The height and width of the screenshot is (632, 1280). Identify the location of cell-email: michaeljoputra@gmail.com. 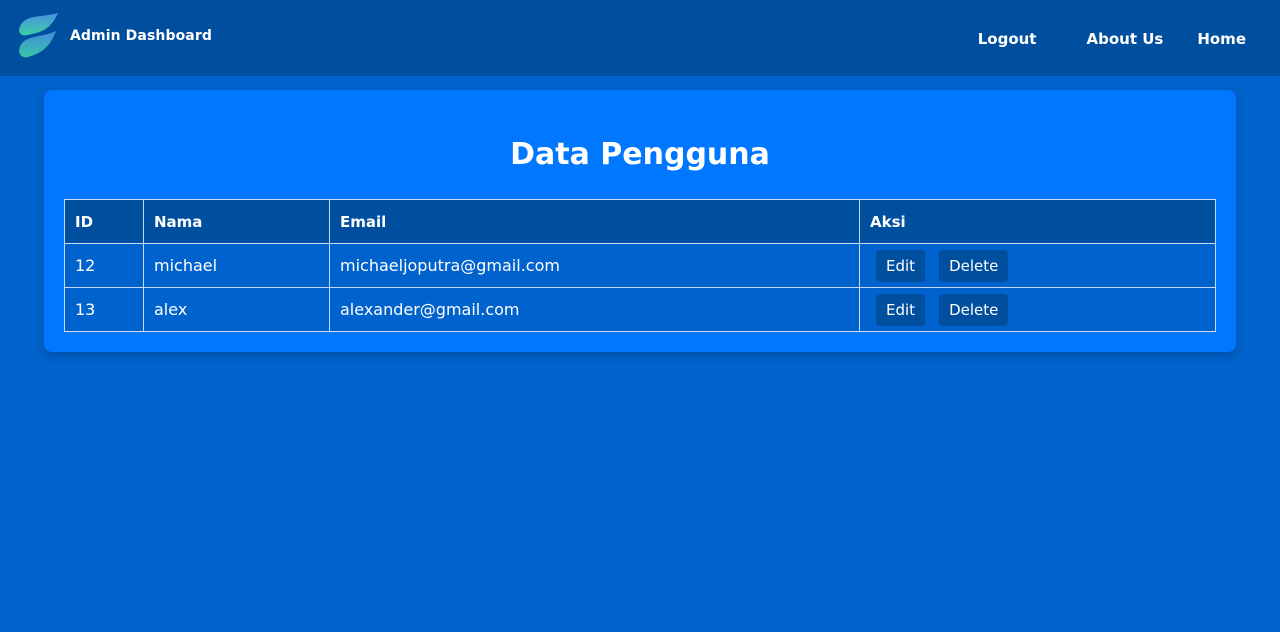
(594, 265).